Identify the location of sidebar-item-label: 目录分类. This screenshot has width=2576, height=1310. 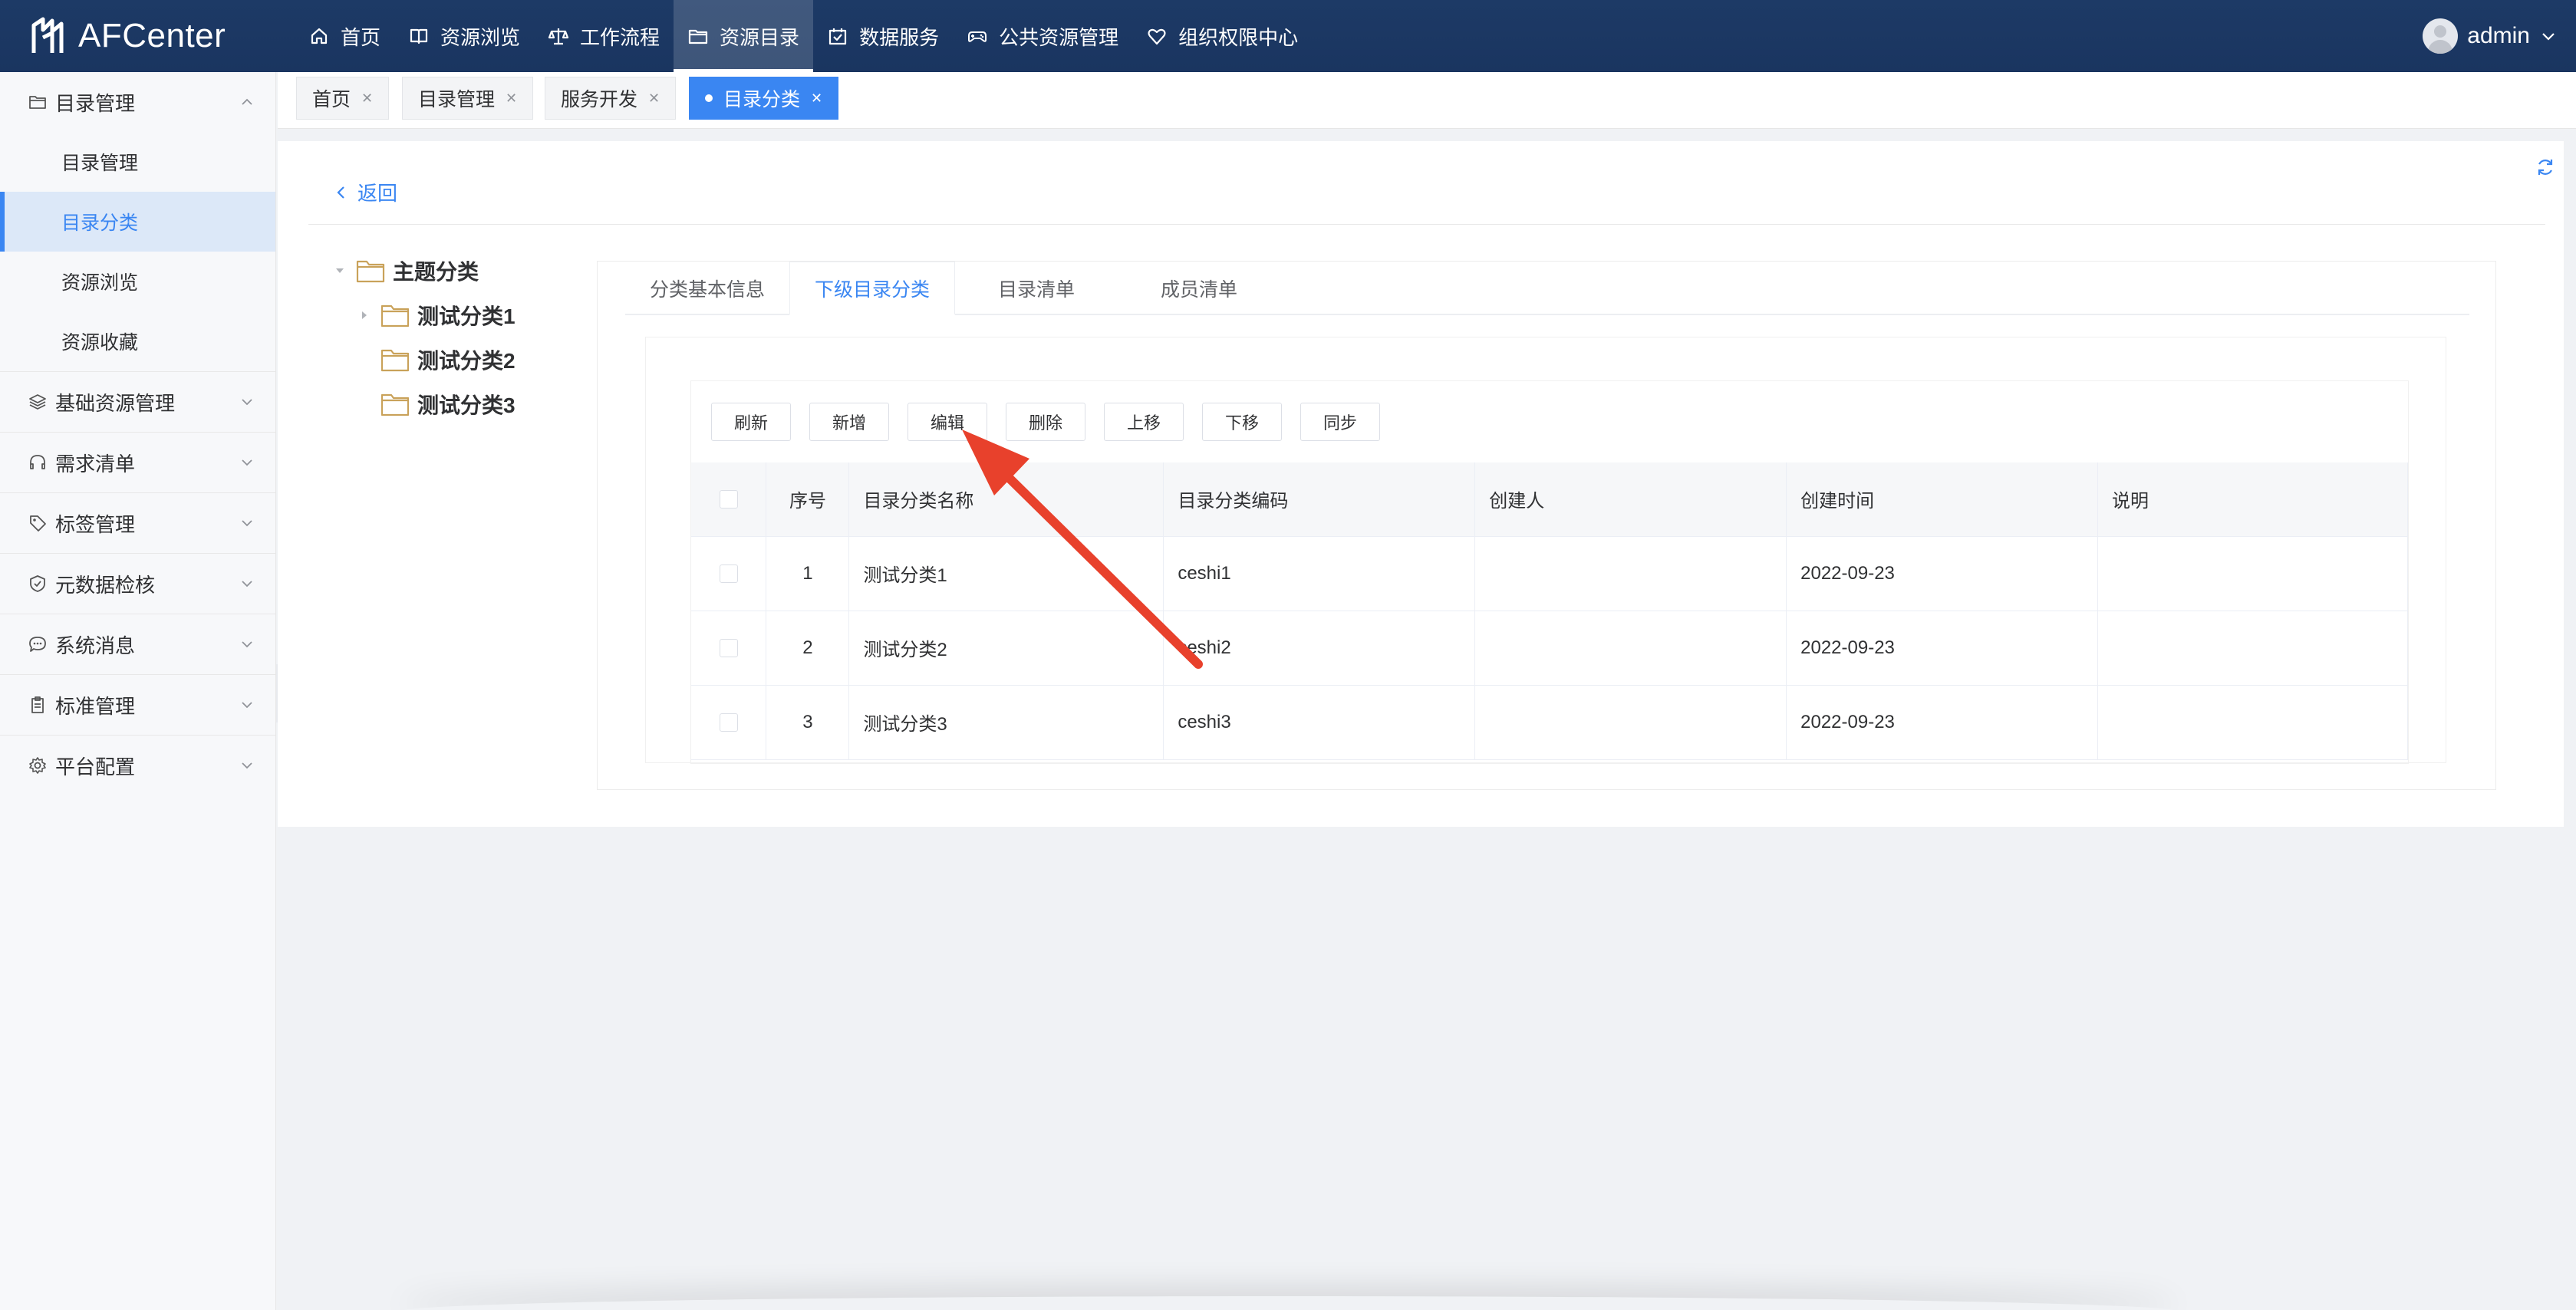
(100, 223).